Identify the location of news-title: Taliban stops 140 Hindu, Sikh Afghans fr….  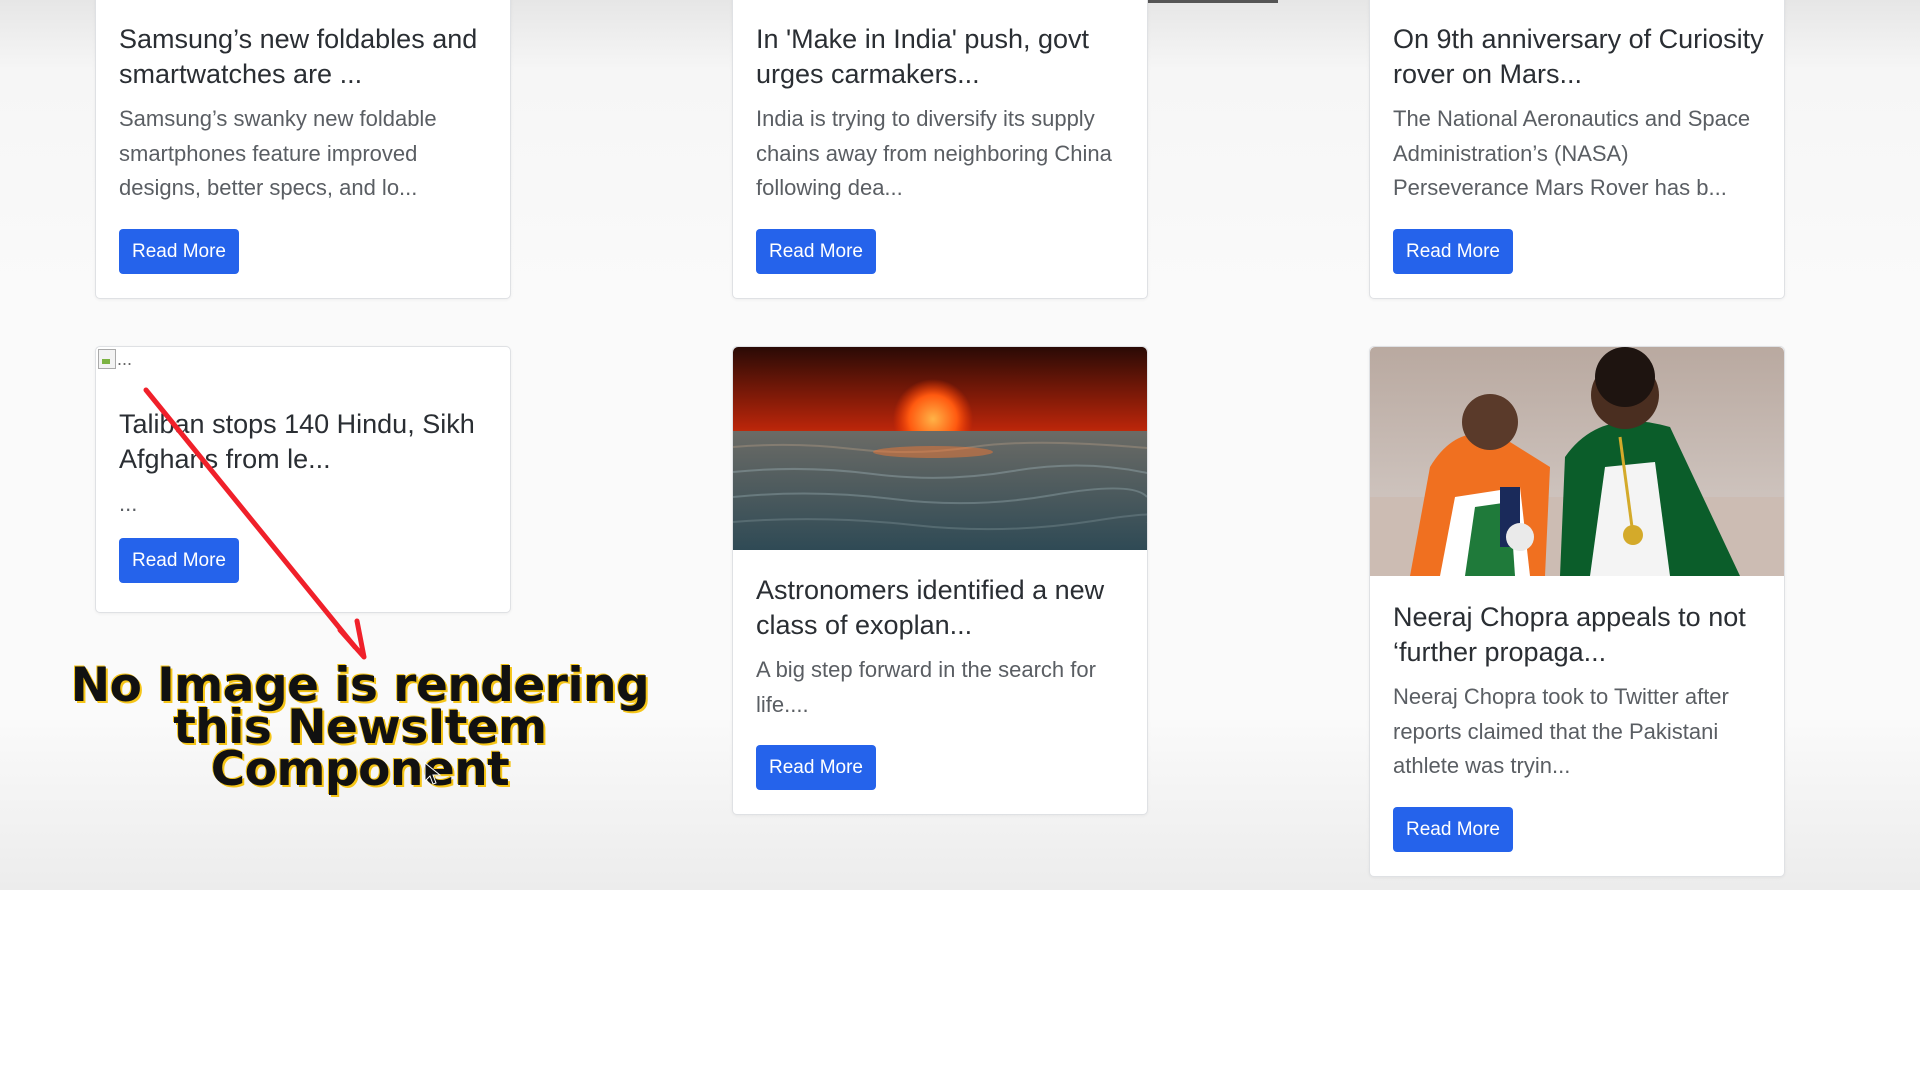
(297, 441).